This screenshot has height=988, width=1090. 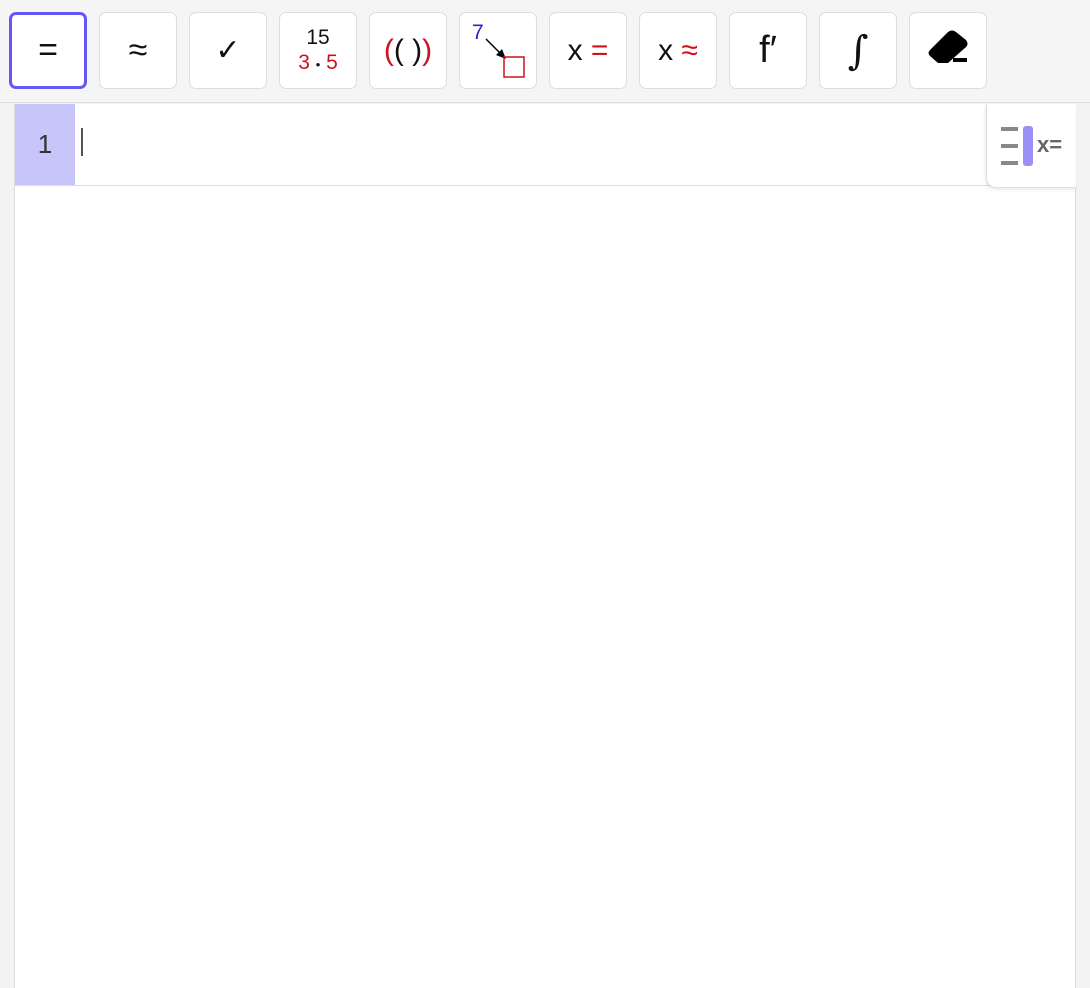 I want to click on substitute-button: 7, so click(x=498, y=50).